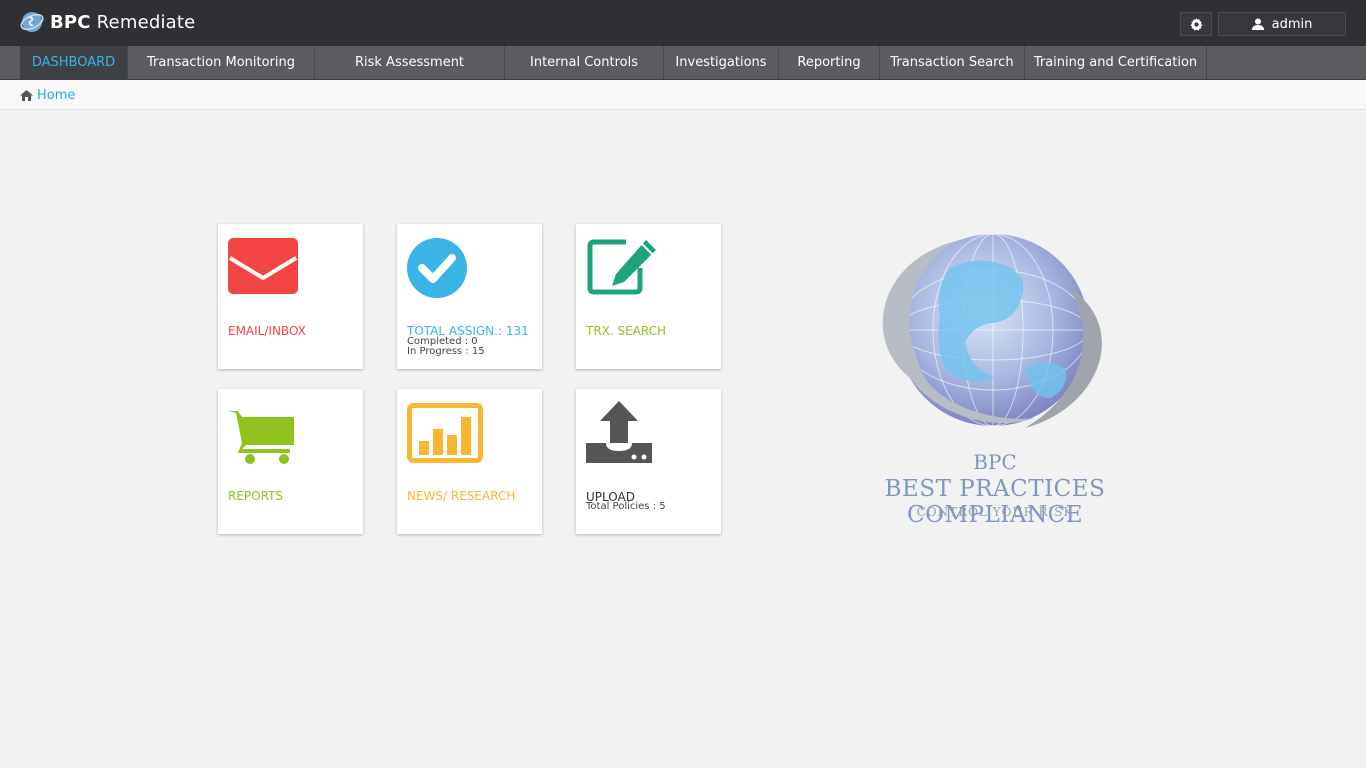  Describe the element at coordinates (261, 437) in the screenshot. I see `cart-icon` at that location.